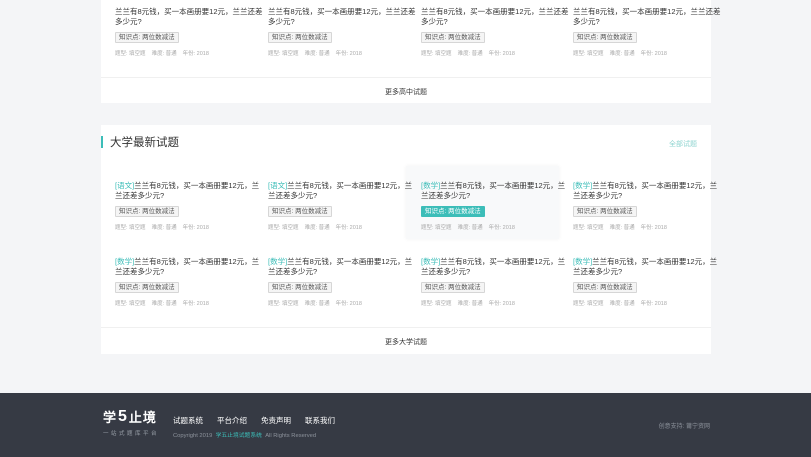  Describe the element at coordinates (406, 342) in the screenshot. I see `more-university-link: 更多大学试题` at that location.